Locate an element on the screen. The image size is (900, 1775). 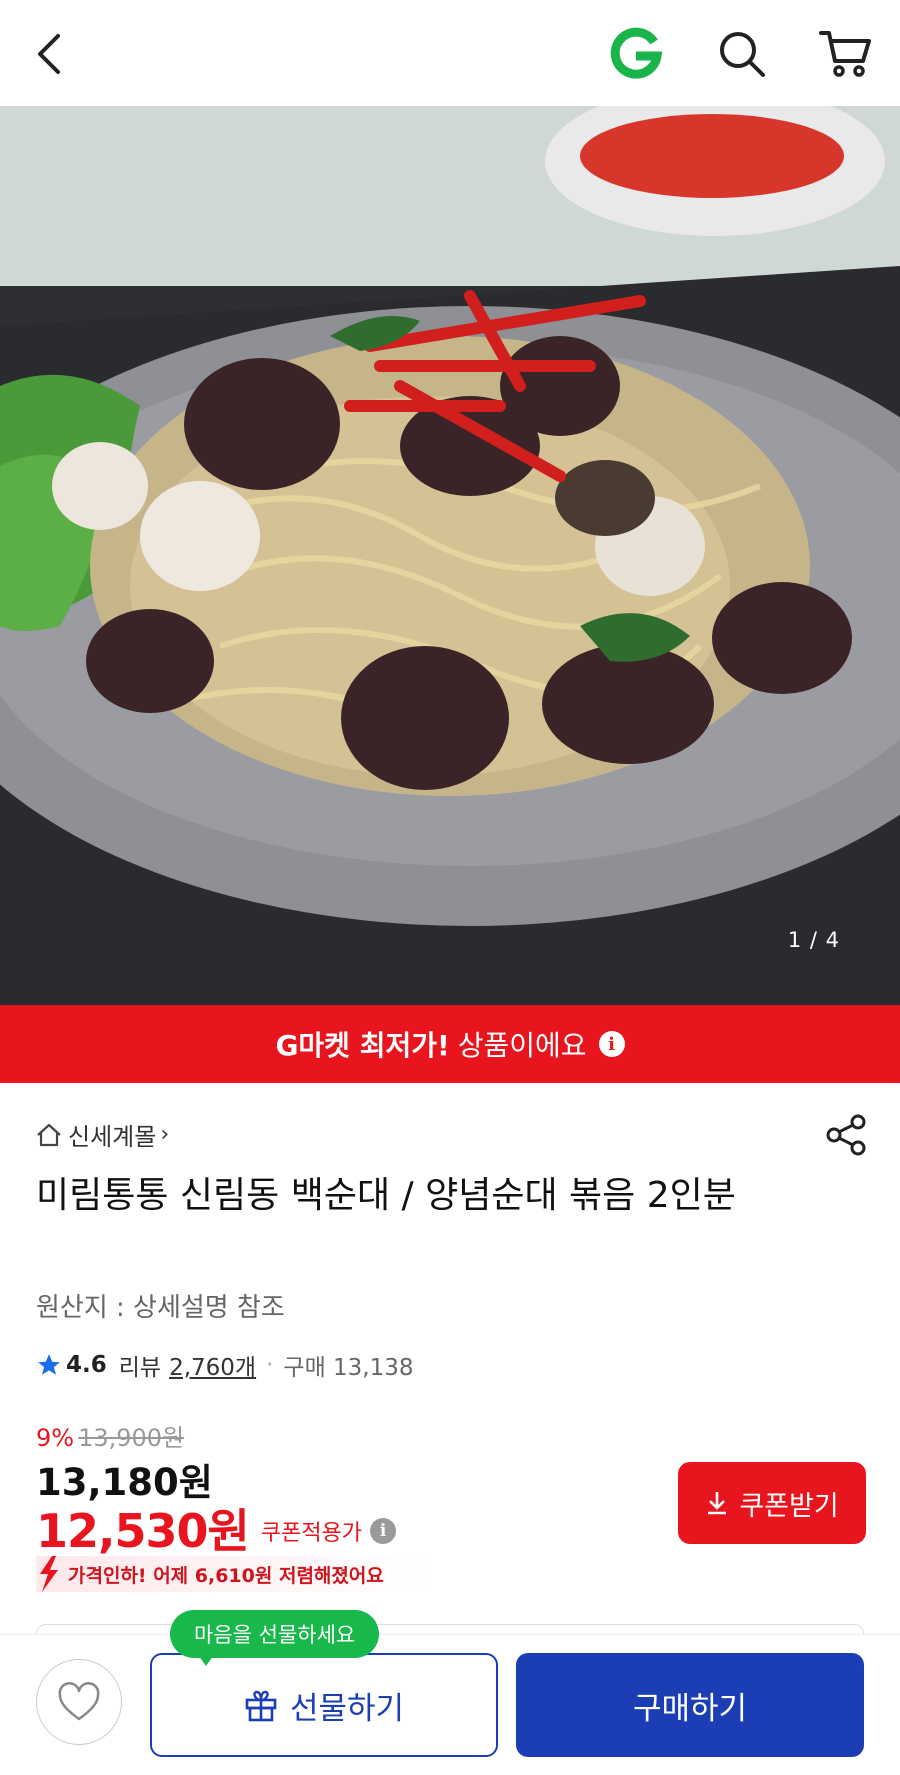
image-counter: 1 / 4 is located at coordinates (813, 940).